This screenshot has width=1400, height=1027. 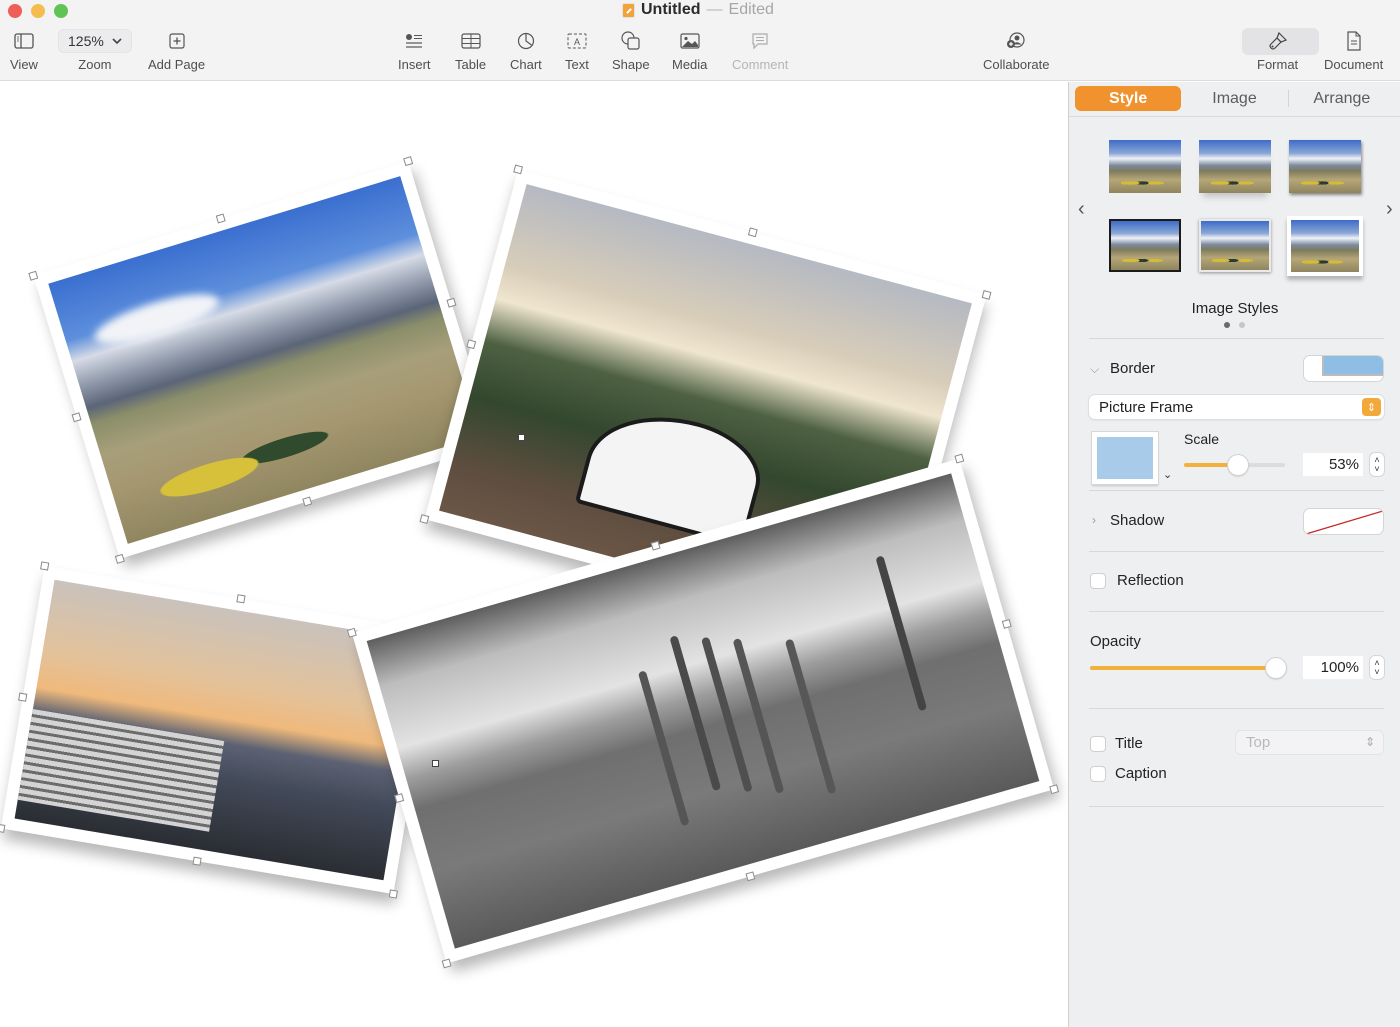 I want to click on border-label: Border, so click(x=1133, y=368).